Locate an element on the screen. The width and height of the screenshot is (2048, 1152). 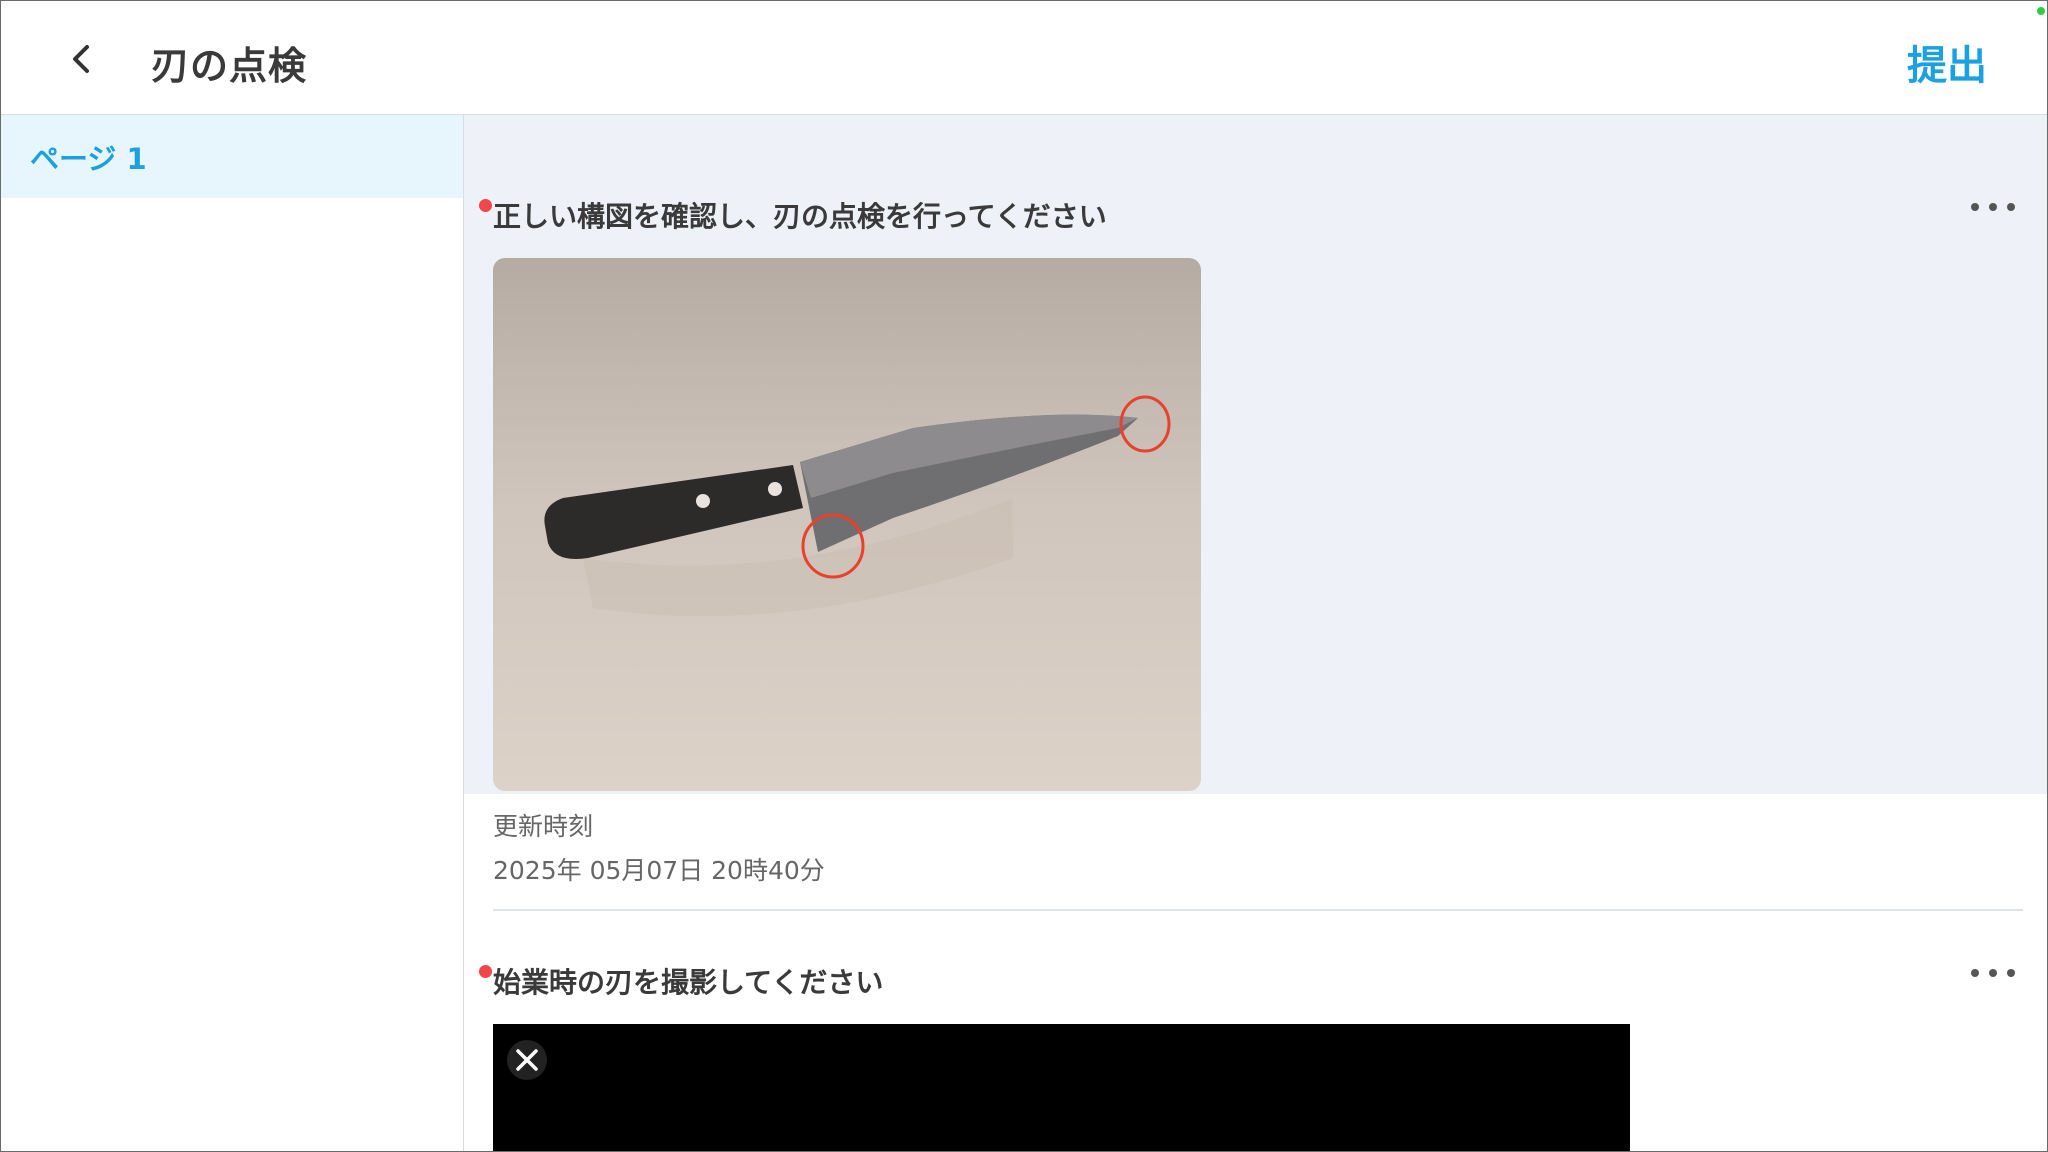
close-icon is located at coordinates (527, 1060).